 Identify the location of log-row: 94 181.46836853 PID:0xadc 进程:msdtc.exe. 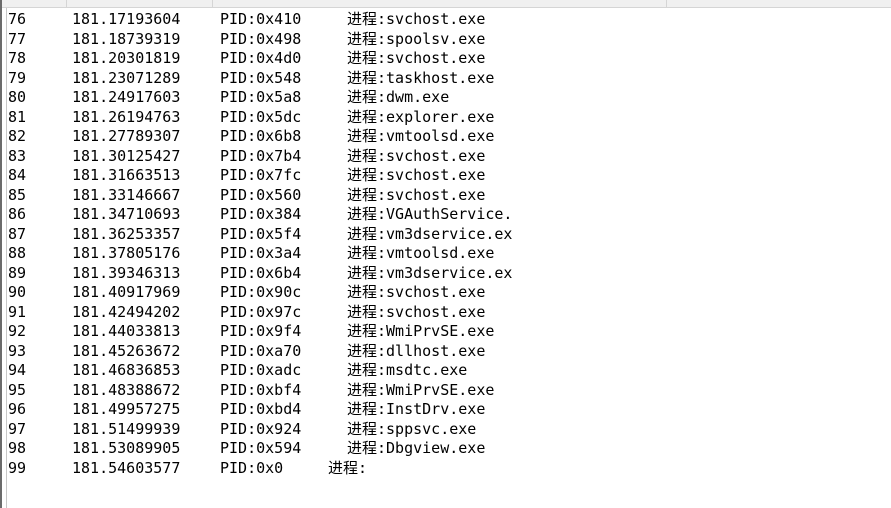
(445, 371).